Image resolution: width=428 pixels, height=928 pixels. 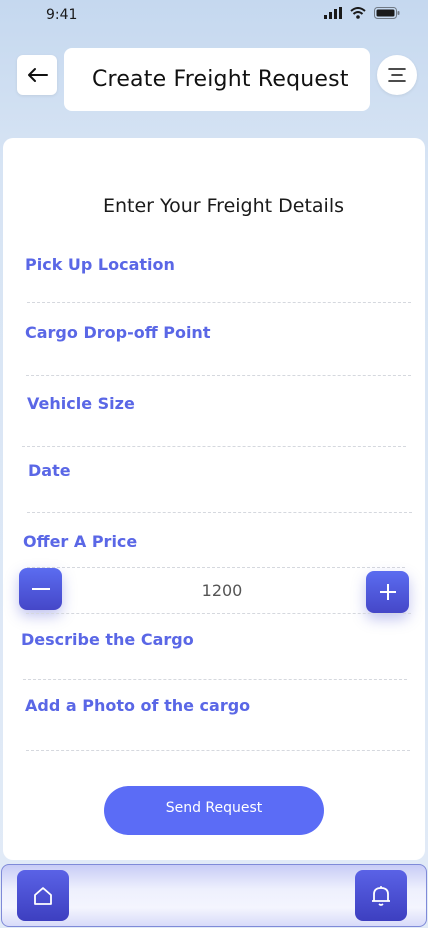 What do you see at coordinates (224, 206) in the screenshot?
I see `form-heading: Enter Your Freight Details` at bounding box center [224, 206].